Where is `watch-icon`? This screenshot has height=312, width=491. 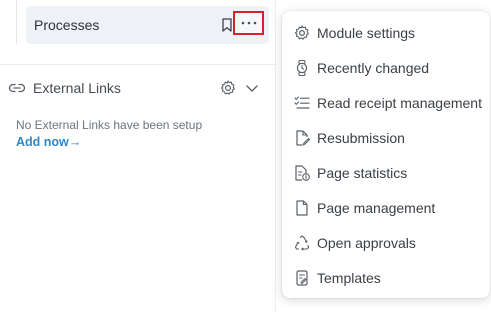
watch-icon is located at coordinates (302, 68).